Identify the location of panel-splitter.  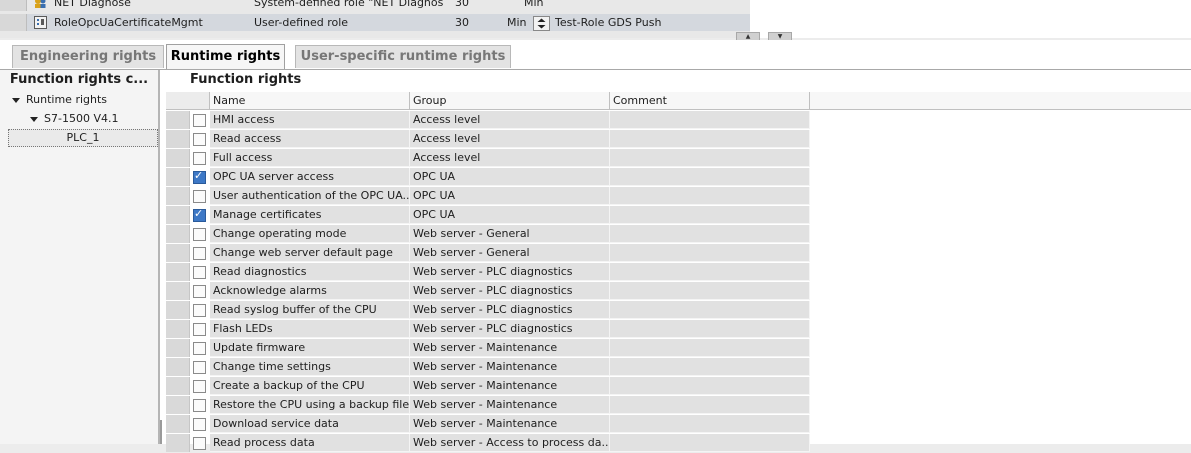
(161, 432).